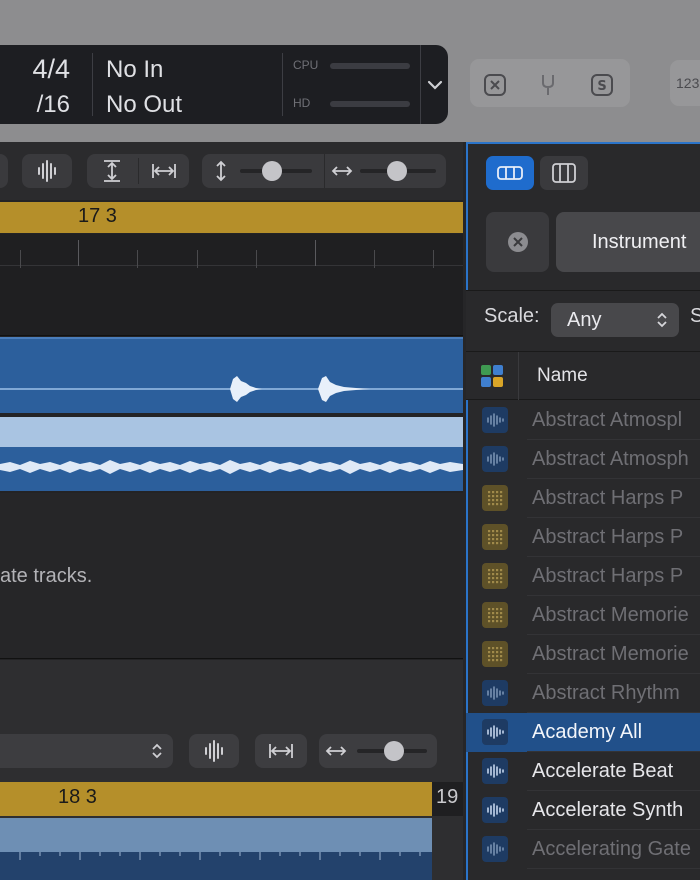 The height and width of the screenshot is (880, 700). I want to click on column-view-button, so click(564, 173).